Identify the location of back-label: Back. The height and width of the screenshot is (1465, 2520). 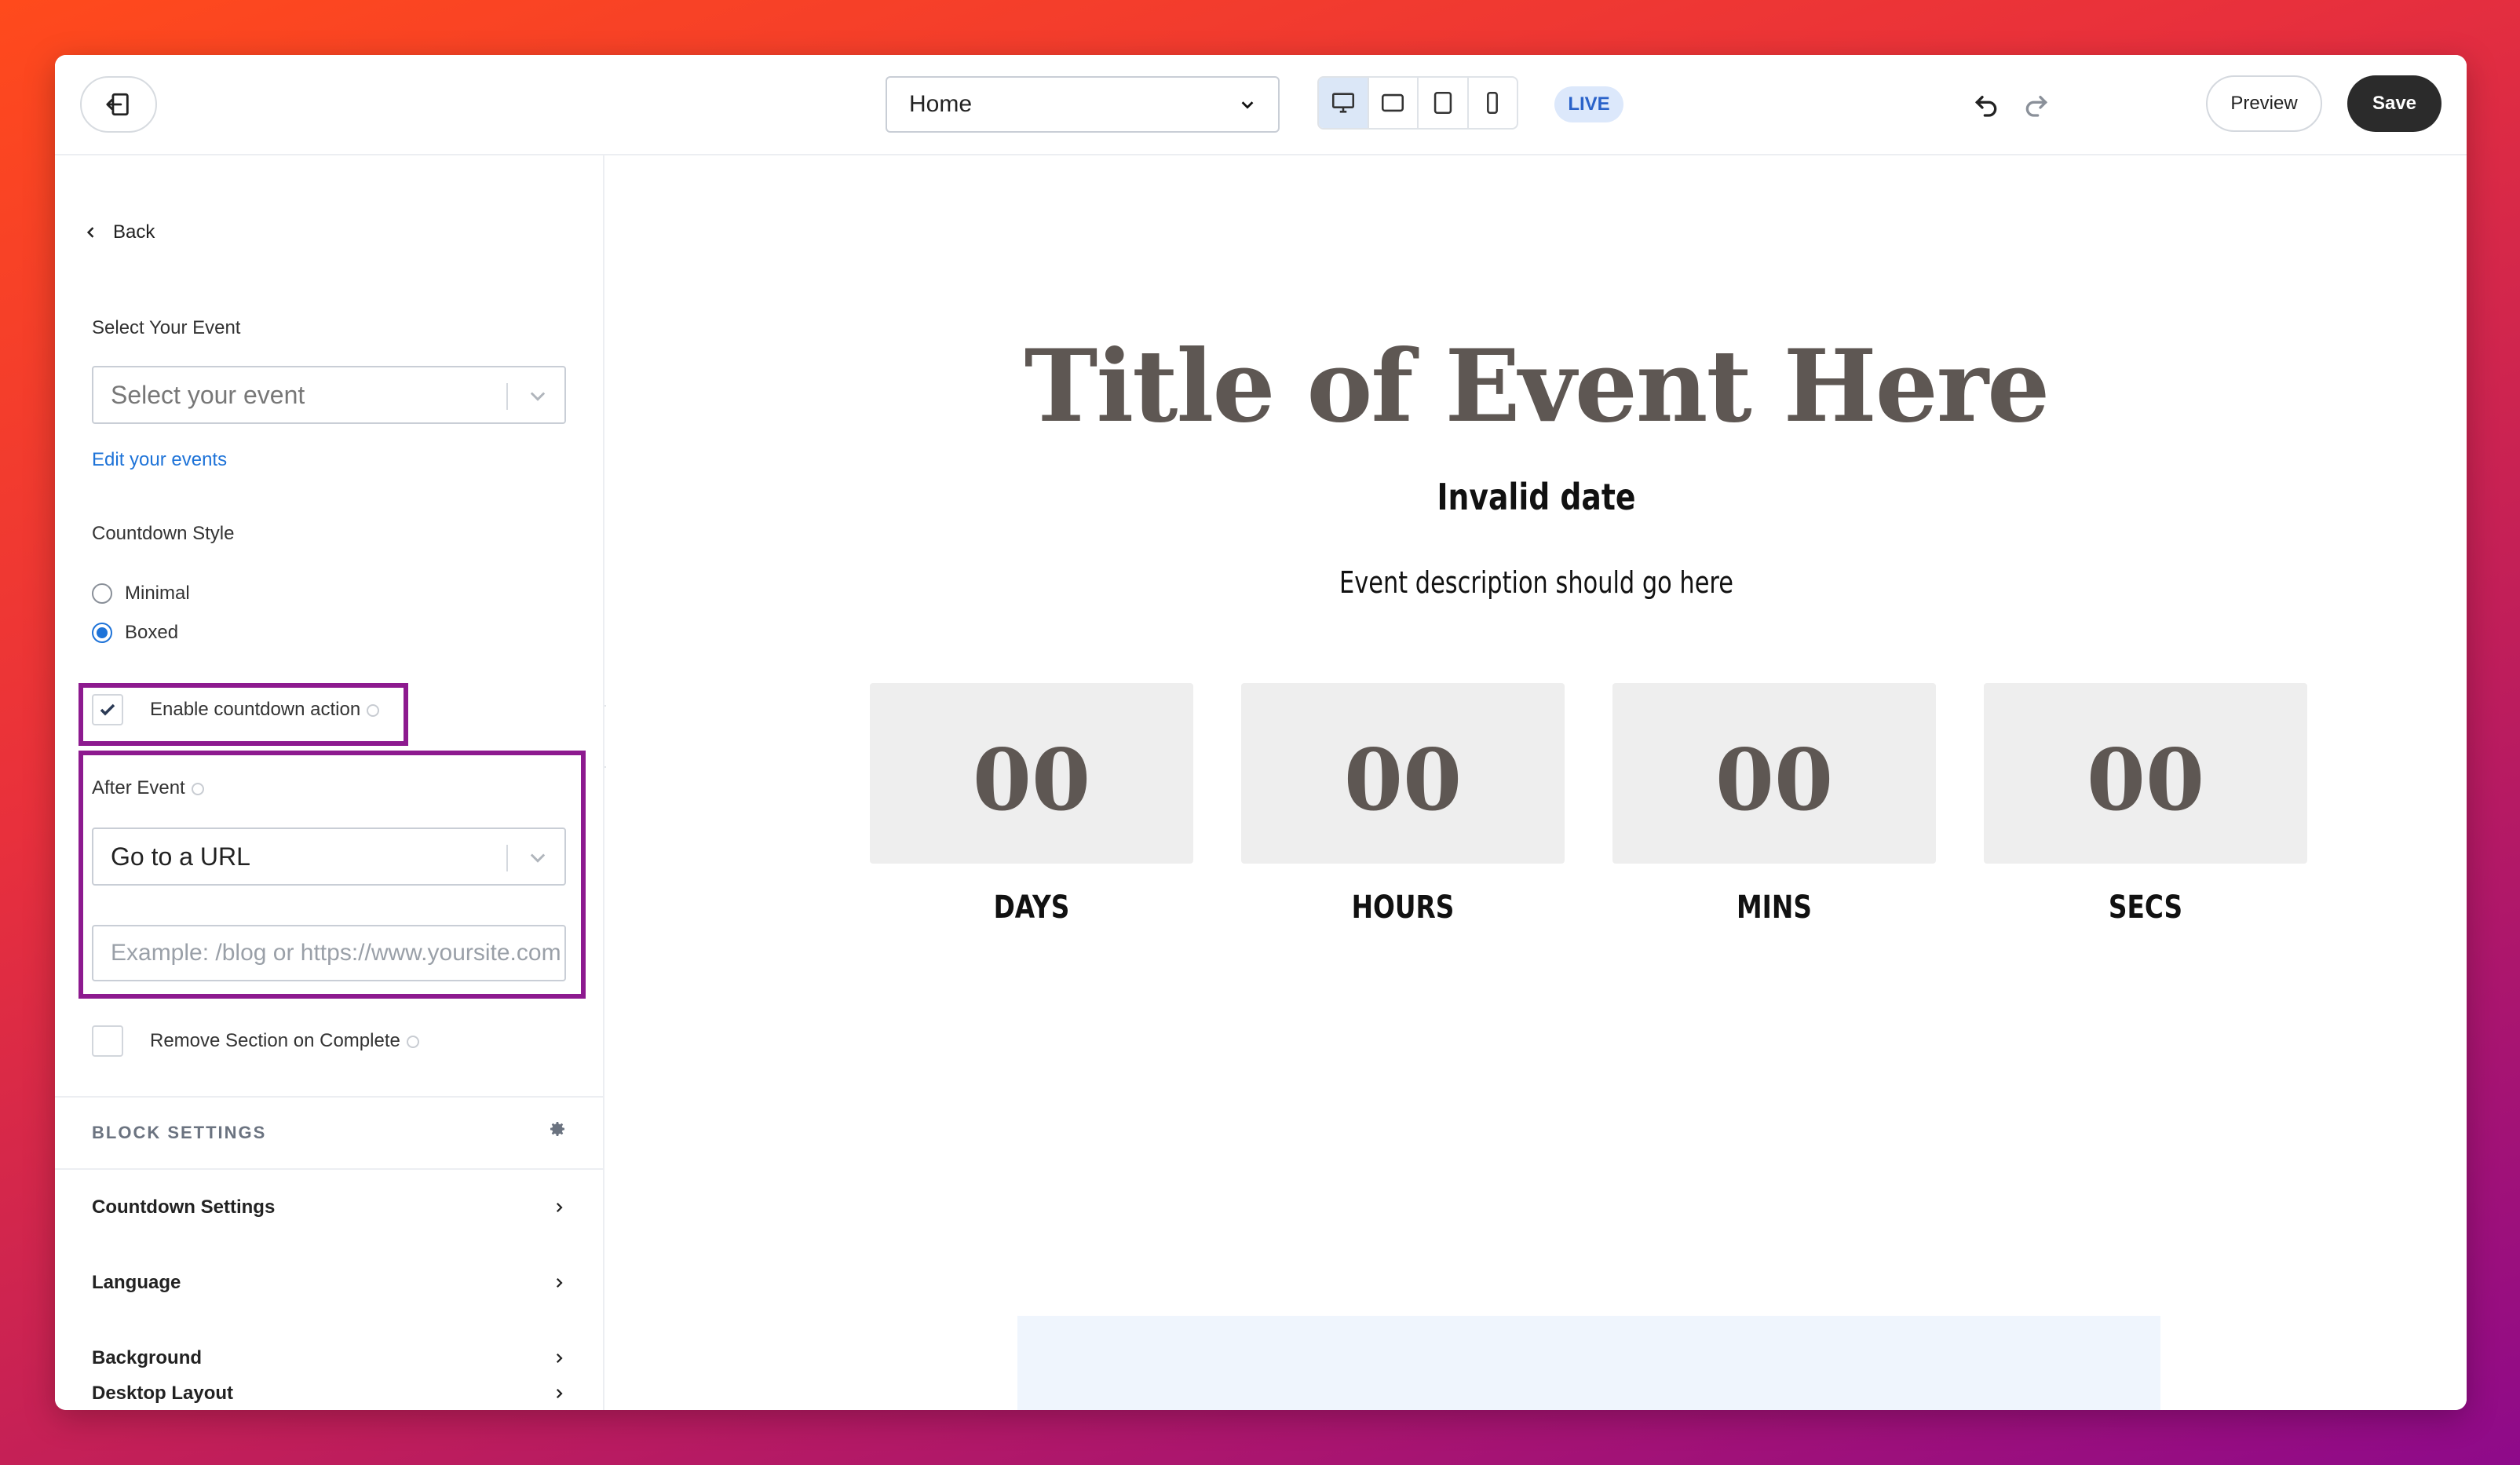
(134, 232).